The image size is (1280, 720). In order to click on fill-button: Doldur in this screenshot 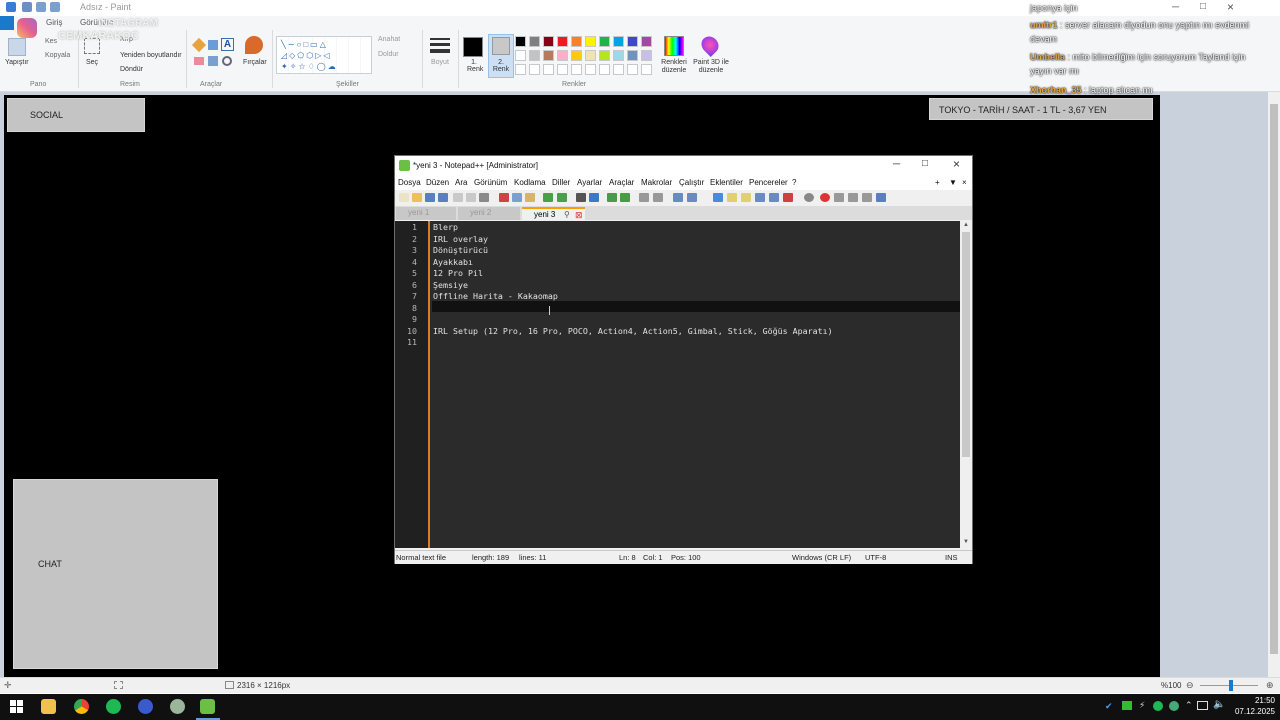, I will do `click(388, 54)`.